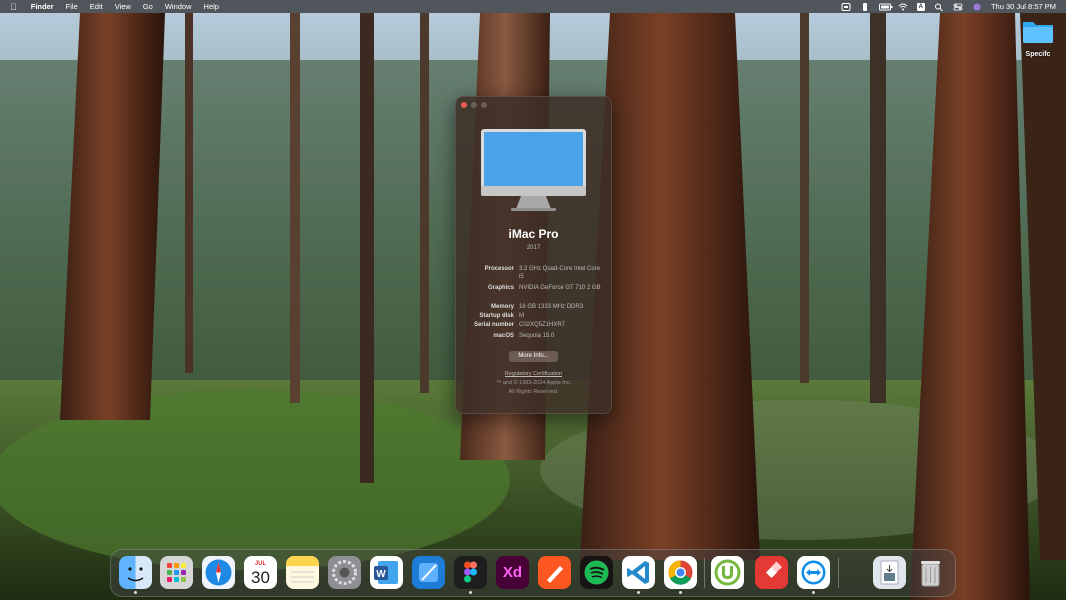 This screenshot has width=1066, height=600. I want to click on spec-value: 16 GB 1333 MHz DDR3, so click(561, 307).